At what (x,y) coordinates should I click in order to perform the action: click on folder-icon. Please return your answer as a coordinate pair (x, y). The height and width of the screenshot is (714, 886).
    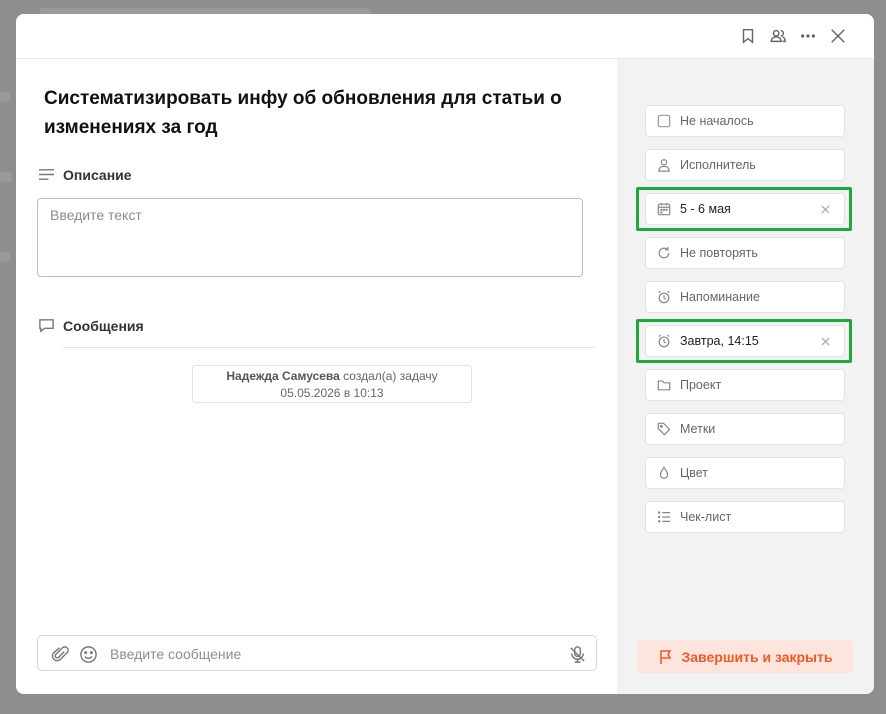
    Looking at the image, I should click on (664, 385).